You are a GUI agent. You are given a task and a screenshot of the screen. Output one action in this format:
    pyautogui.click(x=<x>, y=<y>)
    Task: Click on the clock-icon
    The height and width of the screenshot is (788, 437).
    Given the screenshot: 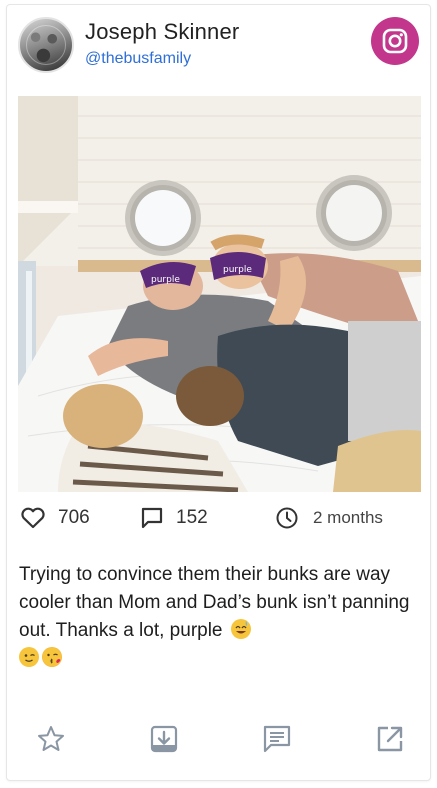 What is the action you would take?
    pyautogui.click(x=287, y=518)
    